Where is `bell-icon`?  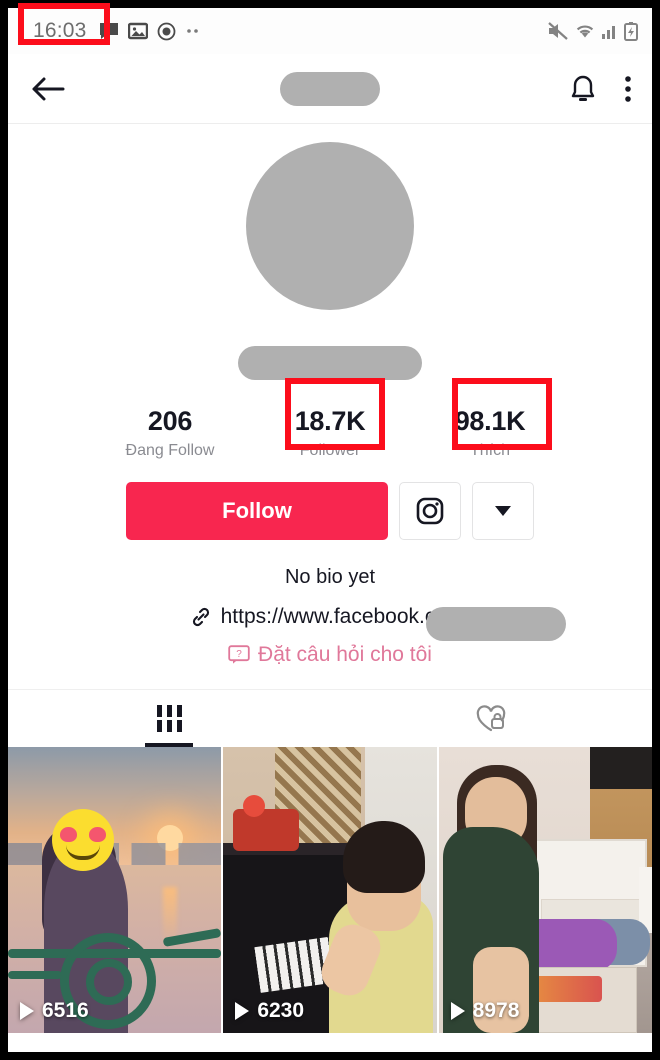
bell-icon is located at coordinates (583, 89).